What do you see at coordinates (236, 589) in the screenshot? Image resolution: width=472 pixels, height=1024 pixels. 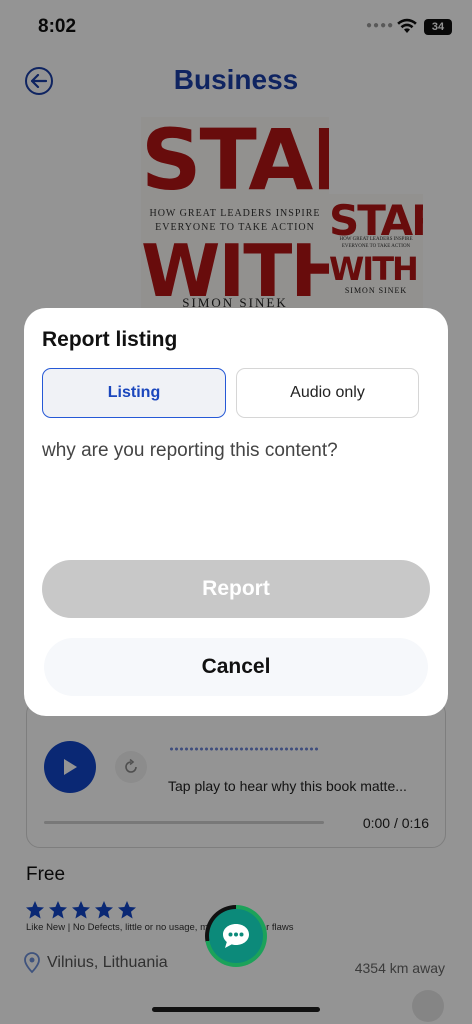 I see `report-button: Report` at bounding box center [236, 589].